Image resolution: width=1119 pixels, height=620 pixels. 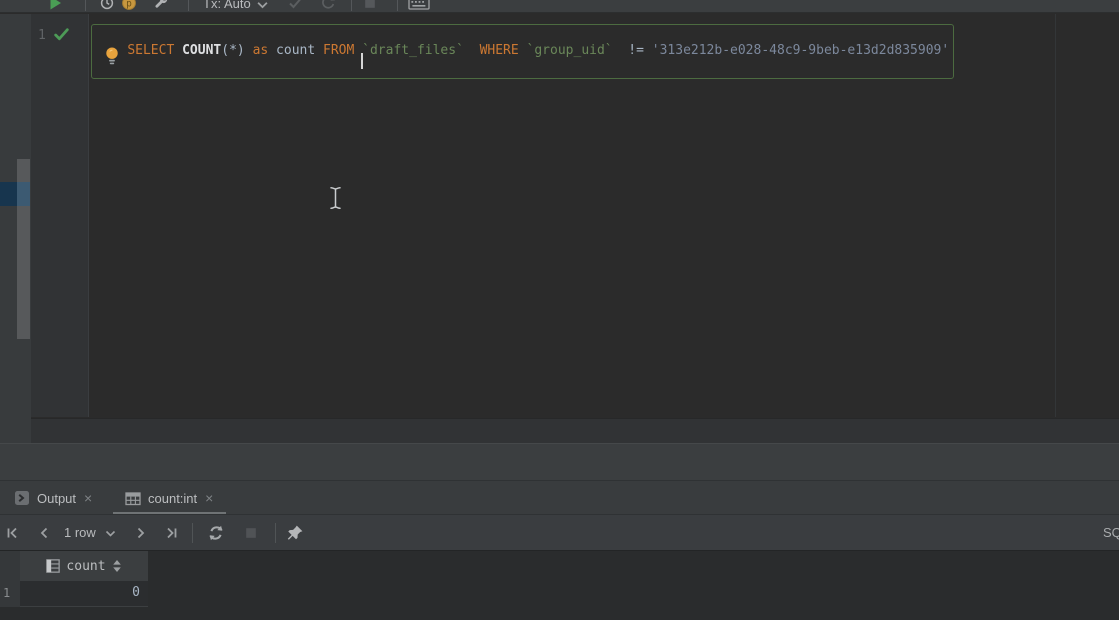 I want to click on sql-token: FROM, so click(x=343, y=50).